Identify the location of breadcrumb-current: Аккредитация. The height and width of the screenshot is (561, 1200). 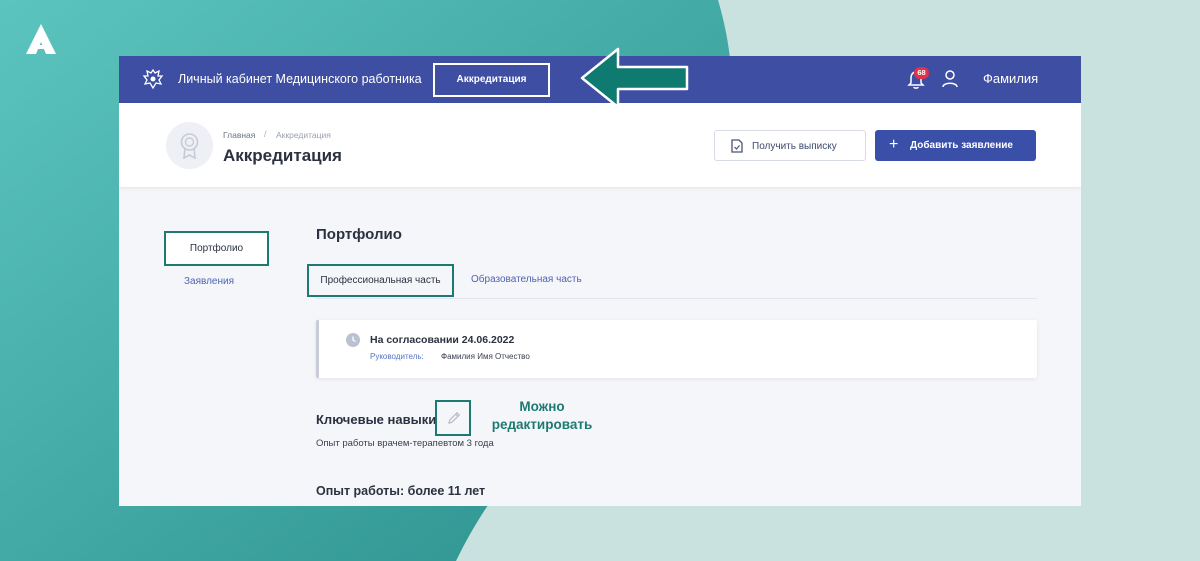
(303, 135).